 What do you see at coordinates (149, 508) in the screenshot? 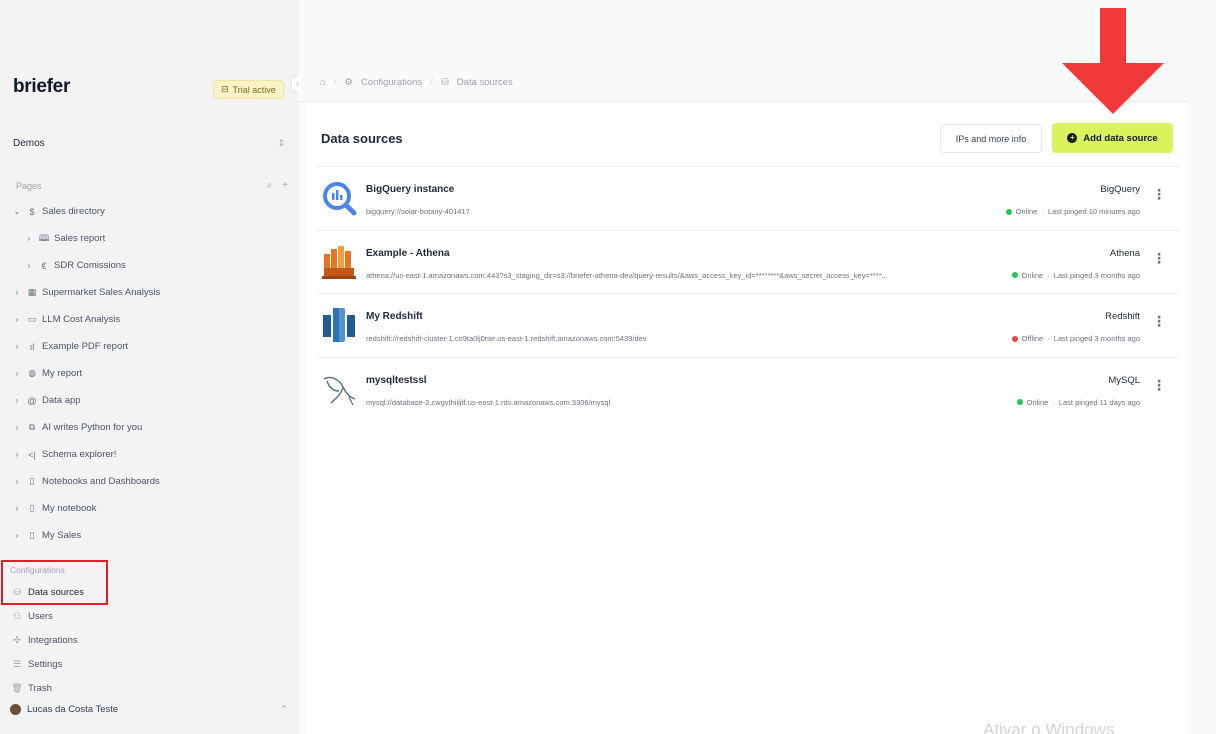
I see `sidebar-page-item: › ▯ My notebook` at bounding box center [149, 508].